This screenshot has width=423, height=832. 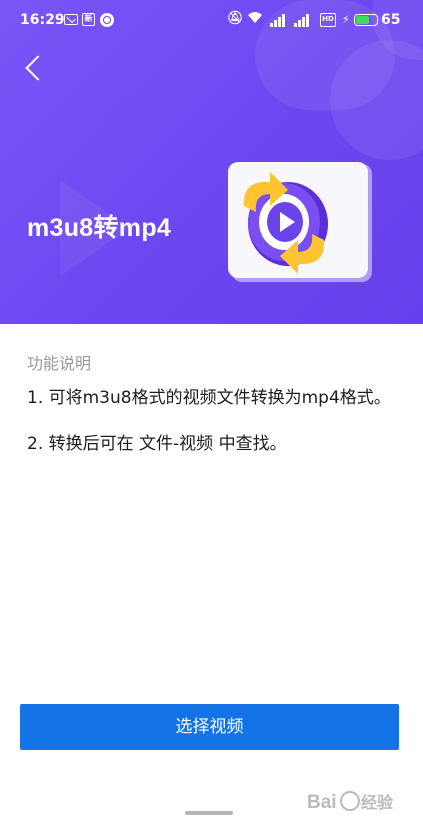 What do you see at coordinates (391, 20) in the screenshot?
I see `battery-percent: 65` at bounding box center [391, 20].